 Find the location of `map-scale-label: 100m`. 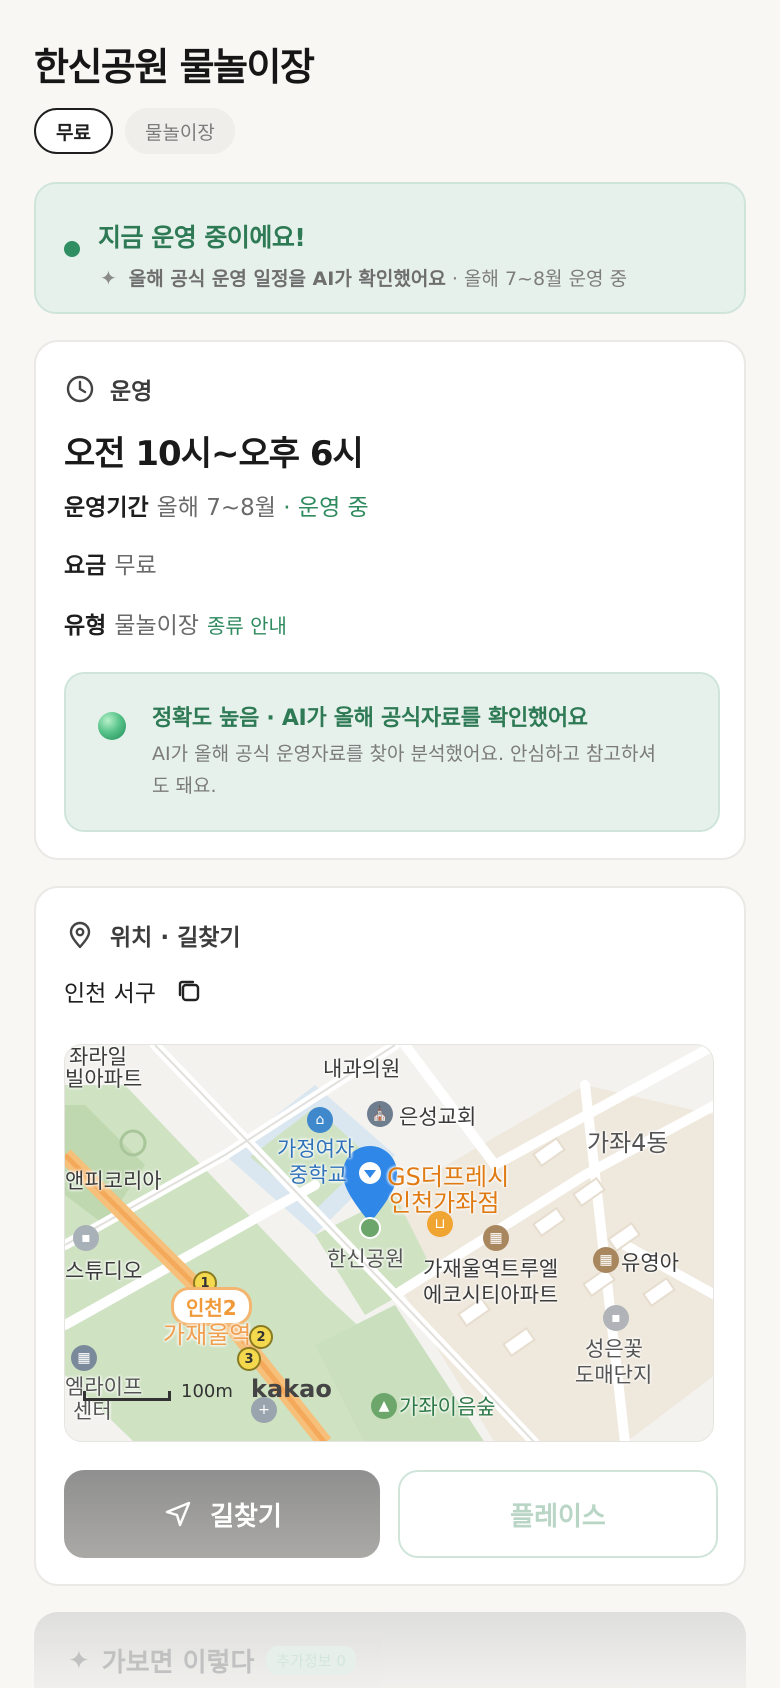

map-scale-label: 100m is located at coordinates (207, 1391).